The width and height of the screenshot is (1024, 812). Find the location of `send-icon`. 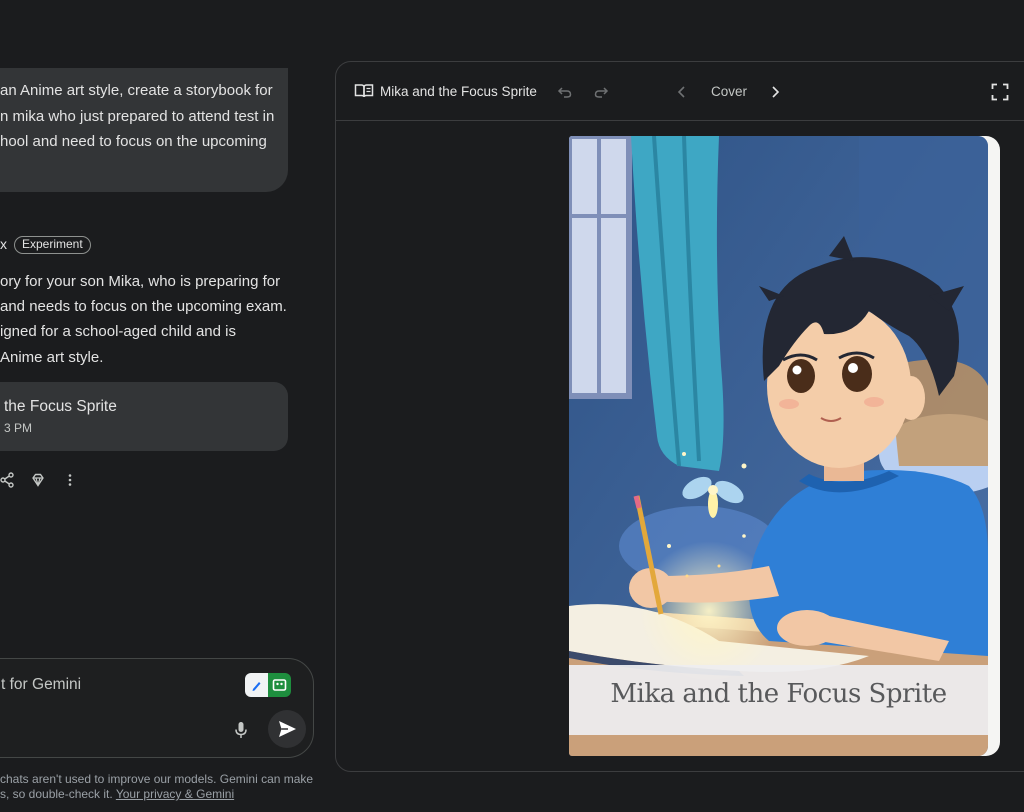

send-icon is located at coordinates (287, 729).